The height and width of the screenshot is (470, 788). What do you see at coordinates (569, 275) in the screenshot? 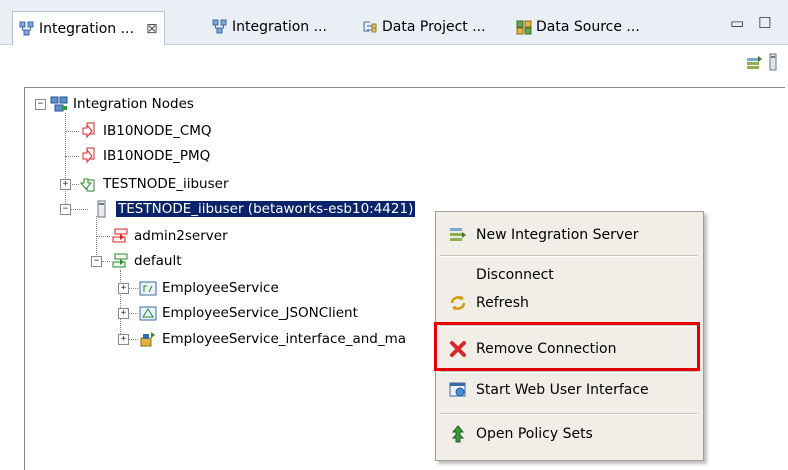
I see `menu-item-disconnect: Disconnect` at bounding box center [569, 275].